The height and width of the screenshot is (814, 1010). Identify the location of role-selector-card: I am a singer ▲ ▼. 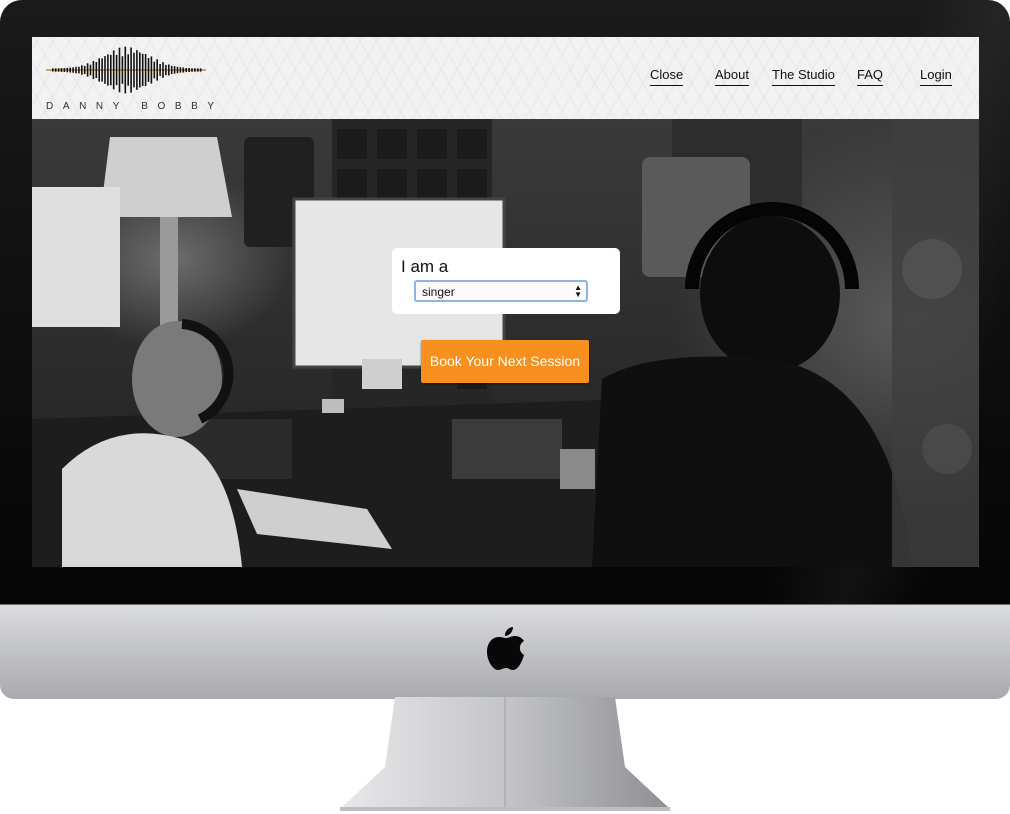
(506, 281).